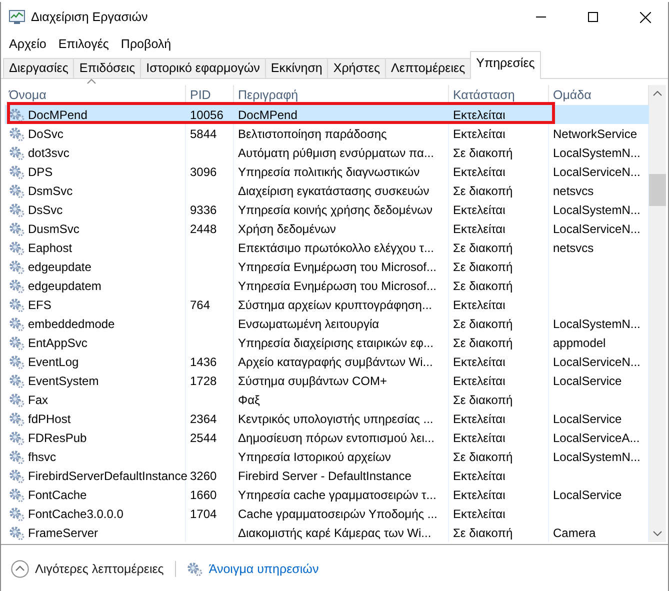 The image size is (669, 591). What do you see at coordinates (95, 456) in the screenshot?
I see `service-name-cell: fhsvc` at bounding box center [95, 456].